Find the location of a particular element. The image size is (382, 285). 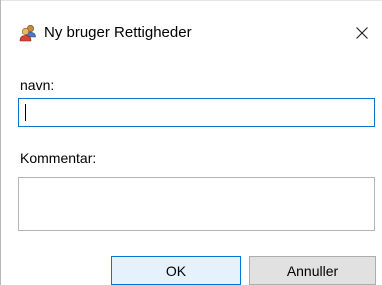

users-icon is located at coordinates (28, 33).